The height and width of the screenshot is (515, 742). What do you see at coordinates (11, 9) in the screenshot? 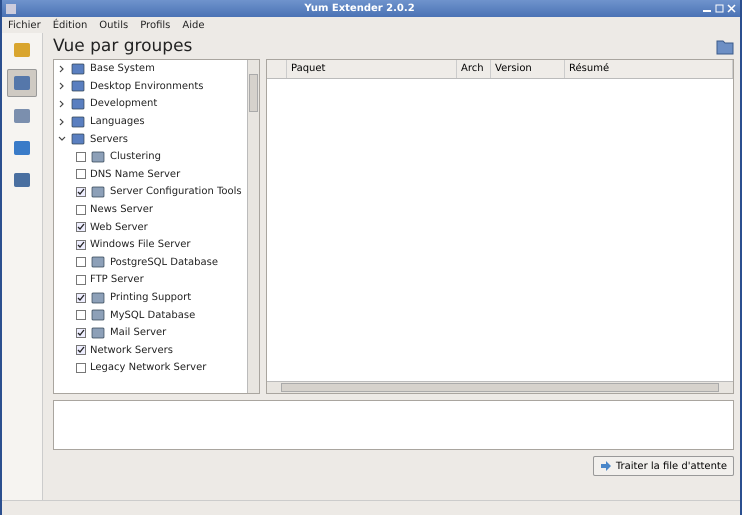
I see `app-icon` at bounding box center [11, 9].